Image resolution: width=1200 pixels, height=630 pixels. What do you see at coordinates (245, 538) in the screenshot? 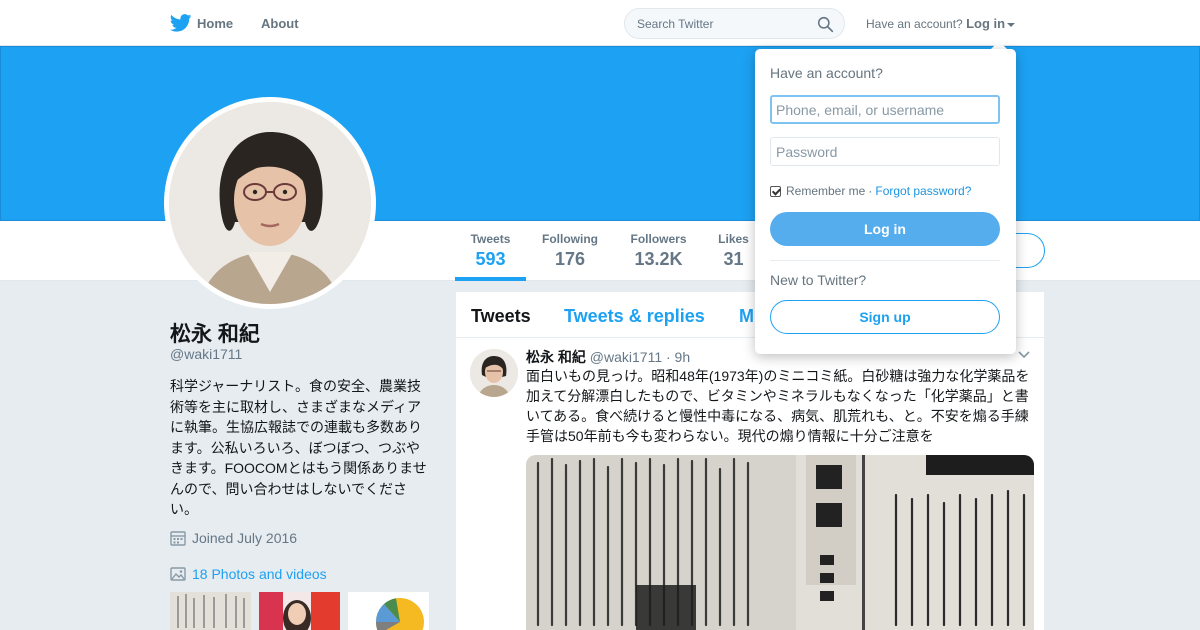
I see `joined-text: Joined July 2016` at bounding box center [245, 538].